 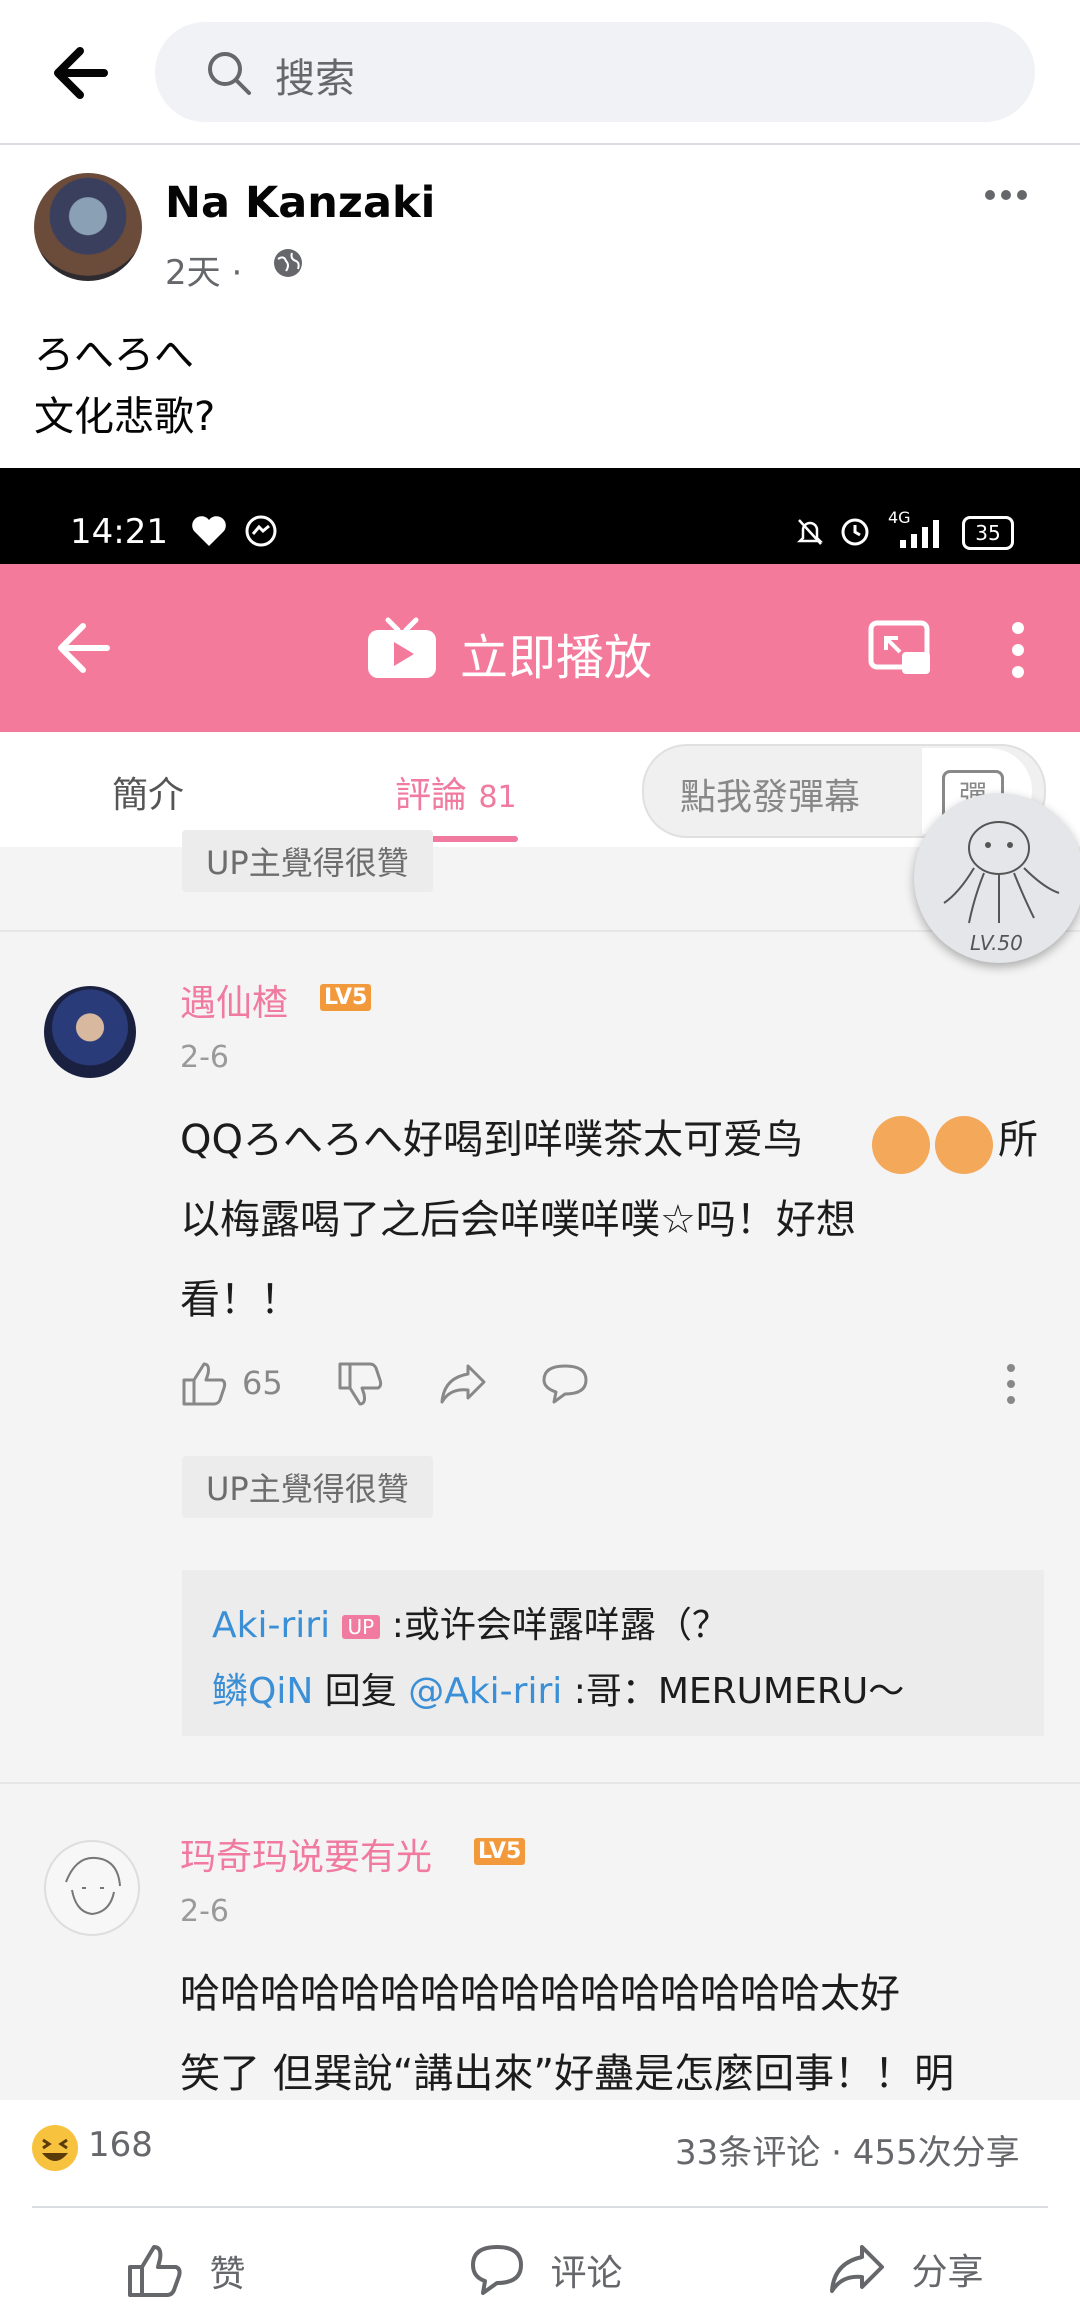 What do you see at coordinates (229, 73) in the screenshot?
I see `search-icon` at bounding box center [229, 73].